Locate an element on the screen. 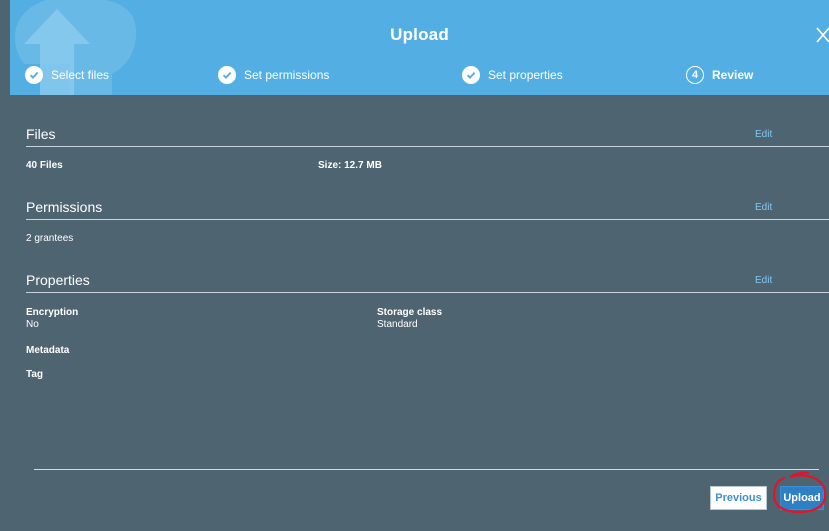 The image size is (829, 531). step-label: Set properties is located at coordinates (525, 75).